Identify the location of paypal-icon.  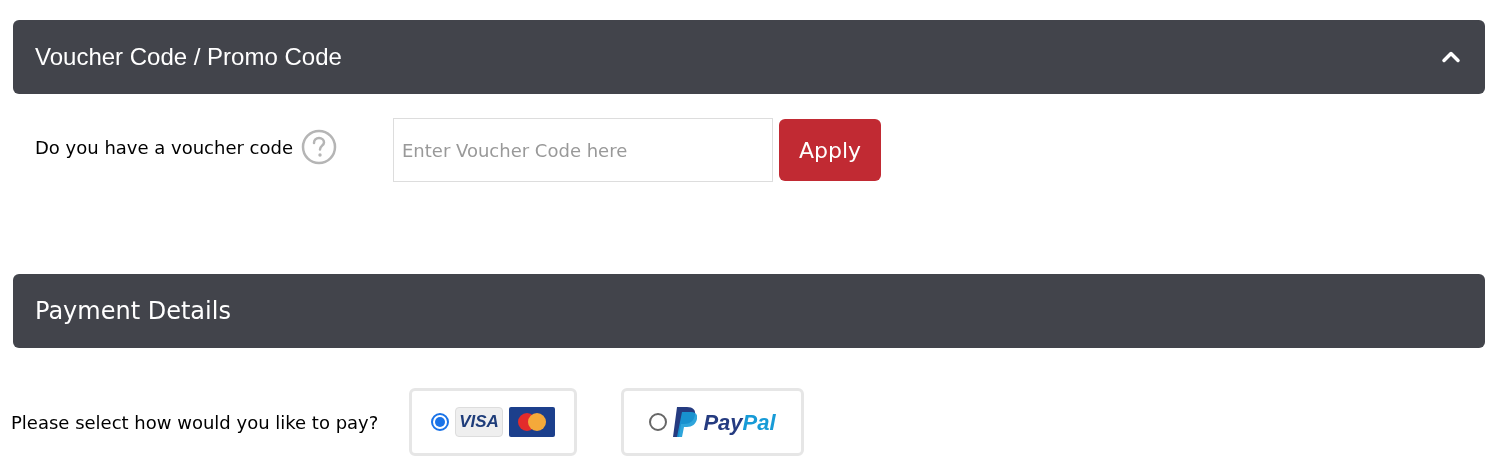
(685, 422).